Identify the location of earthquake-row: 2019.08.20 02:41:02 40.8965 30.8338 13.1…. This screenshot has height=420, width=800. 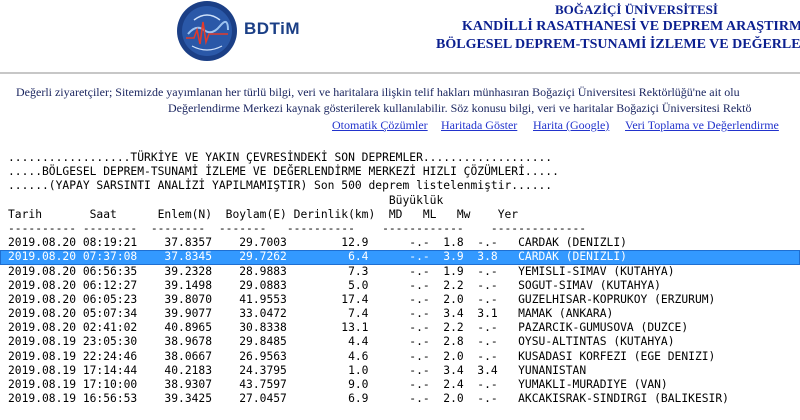
(400, 328).